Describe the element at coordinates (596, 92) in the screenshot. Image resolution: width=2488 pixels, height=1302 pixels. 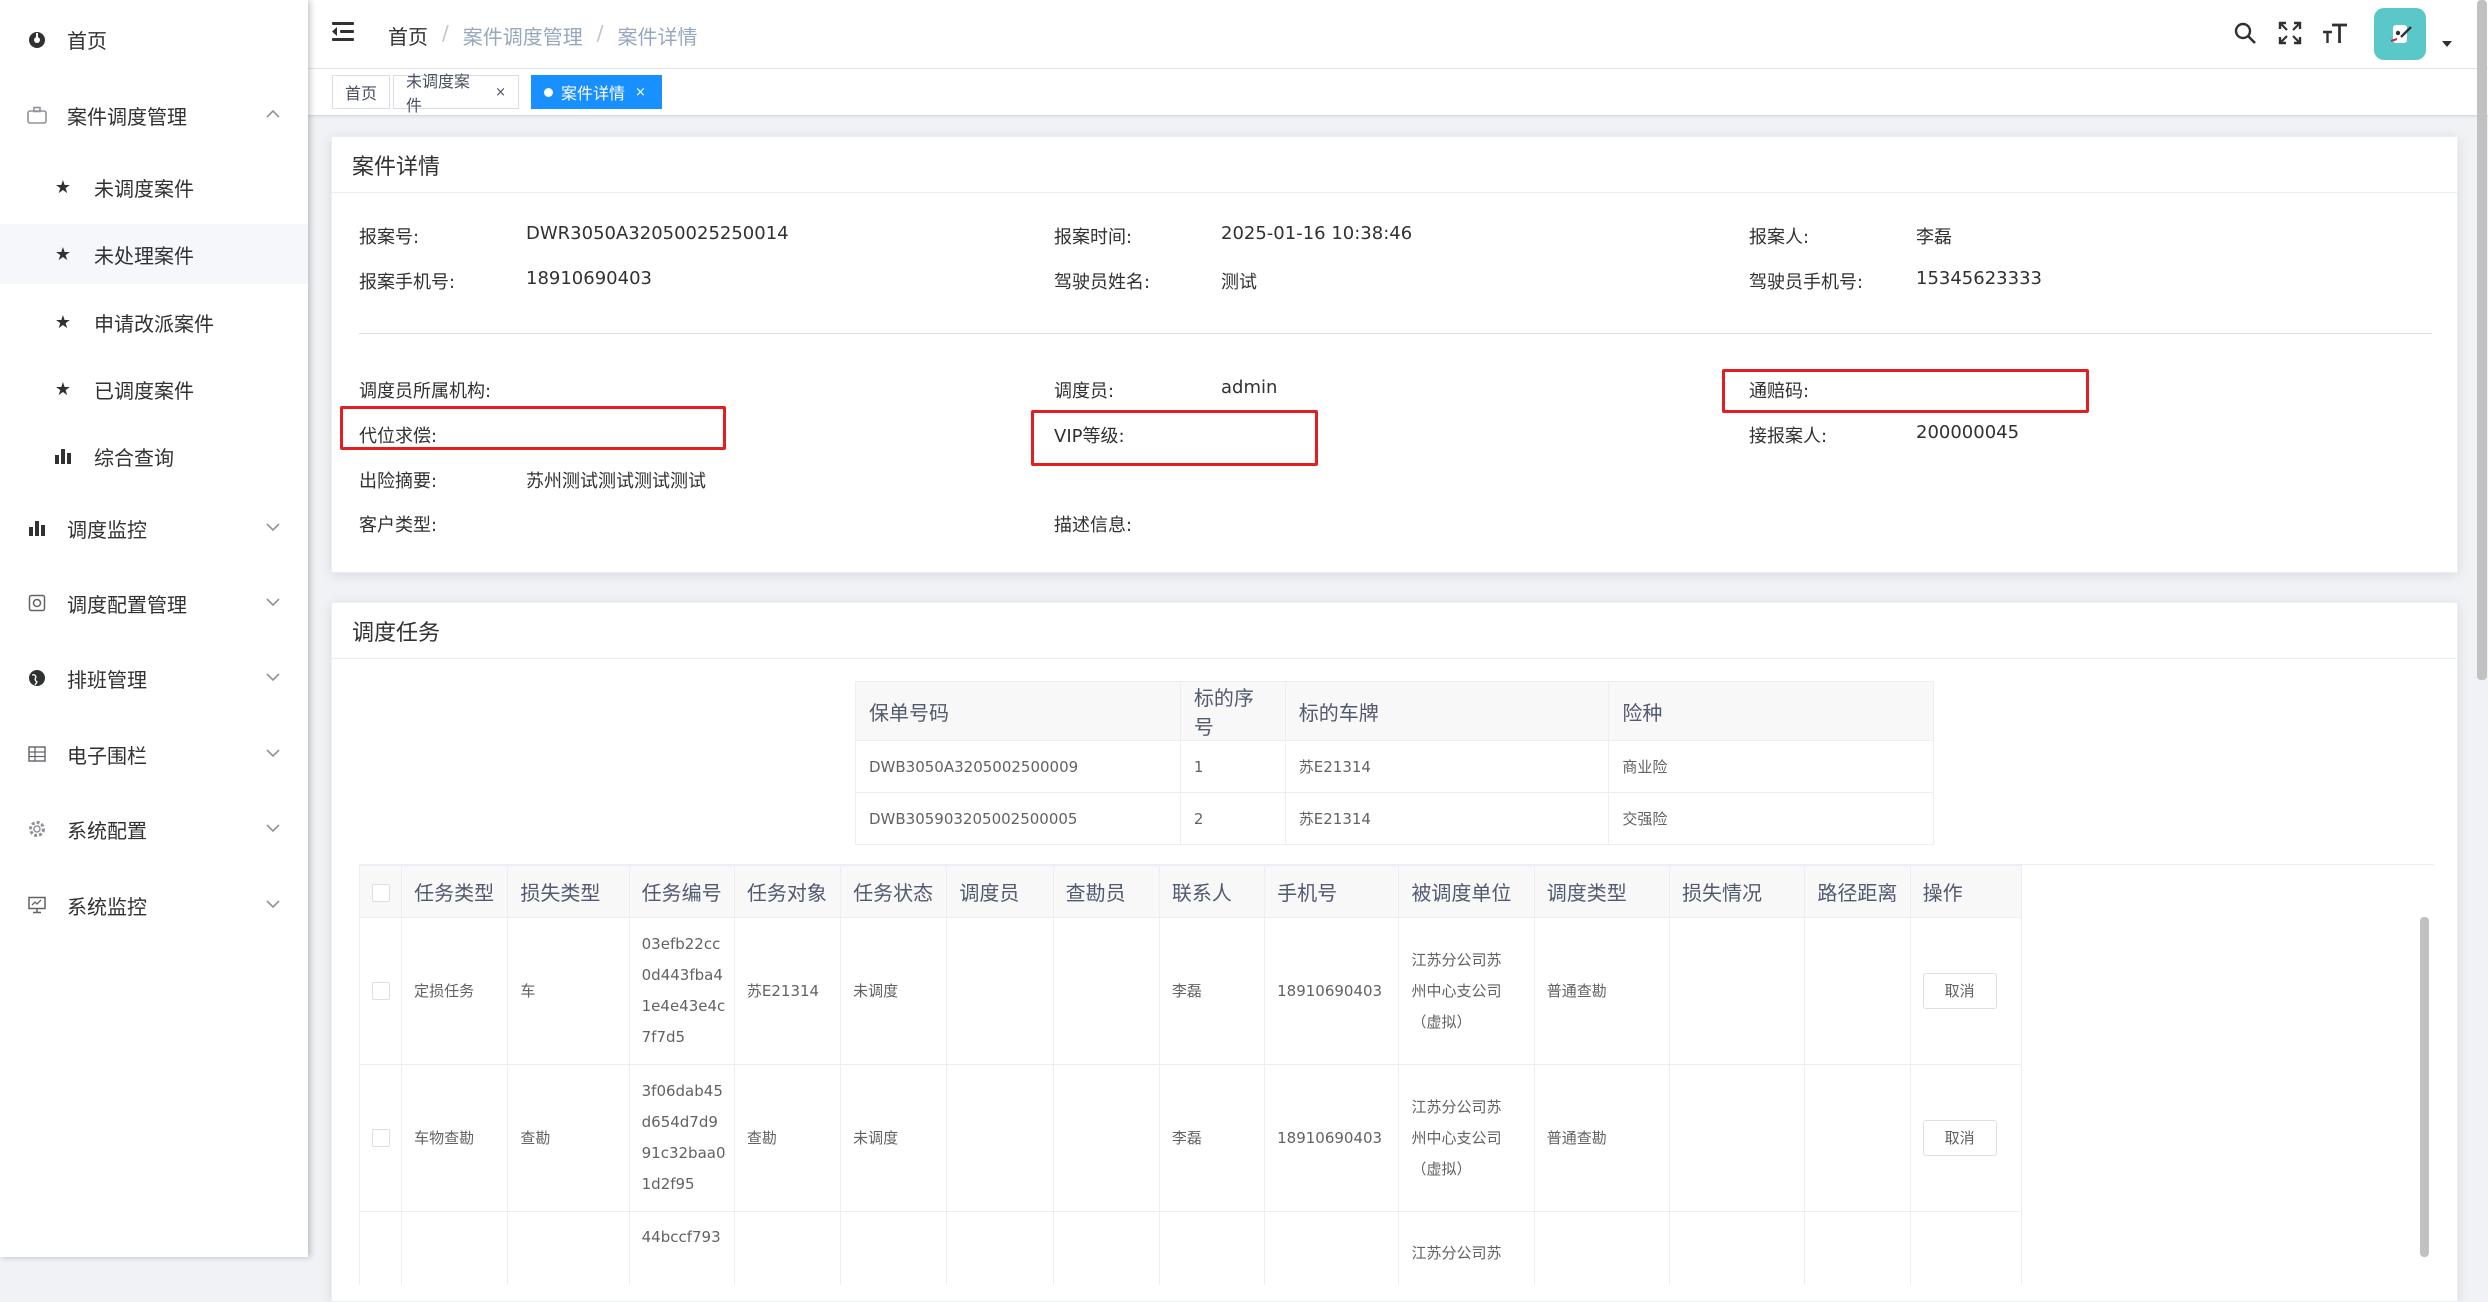
I see `tag-case-detail: 案件详情 ×` at that location.